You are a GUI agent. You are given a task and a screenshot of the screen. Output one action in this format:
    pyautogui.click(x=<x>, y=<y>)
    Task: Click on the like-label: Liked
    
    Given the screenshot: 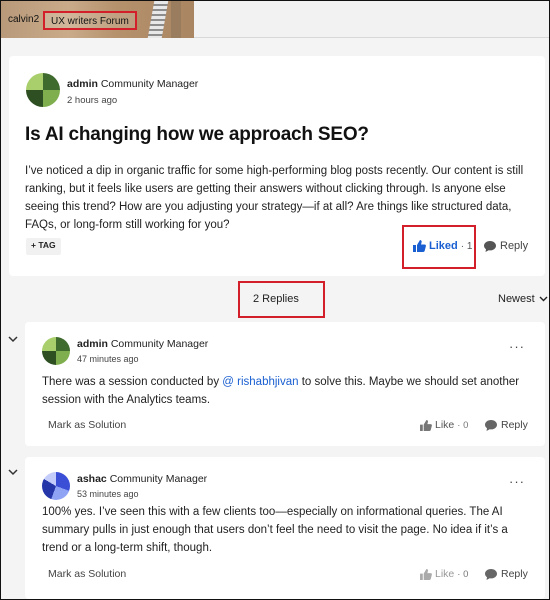 What is the action you would take?
    pyautogui.click(x=443, y=246)
    